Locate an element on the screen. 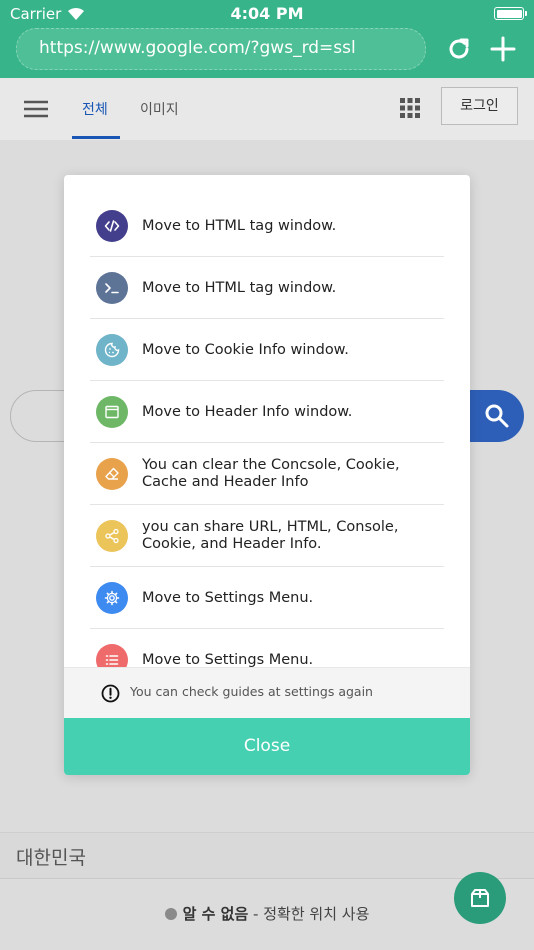 Image resolution: width=534 pixels, height=950 pixels. window-icon is located at coordinates (112, 412).